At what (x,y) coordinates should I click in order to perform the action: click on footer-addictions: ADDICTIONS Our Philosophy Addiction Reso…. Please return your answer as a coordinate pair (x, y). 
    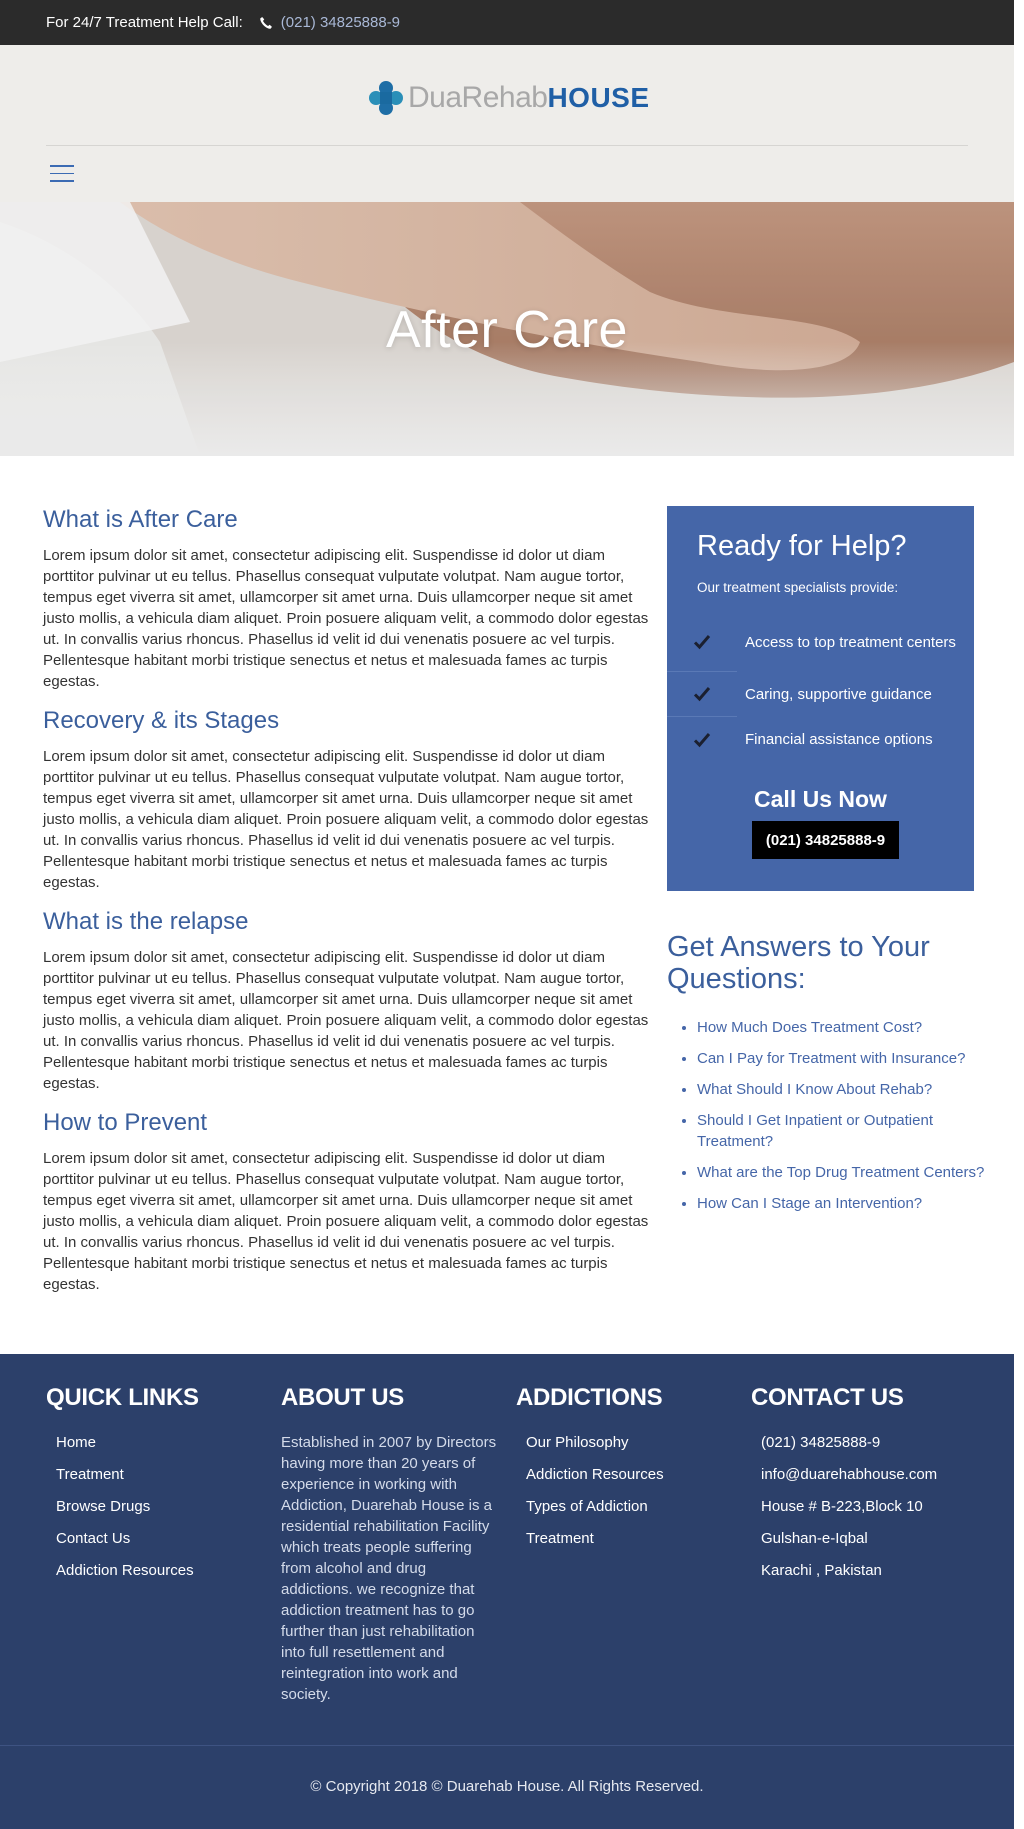
    Looking at the image, I should click on (590, 1472).